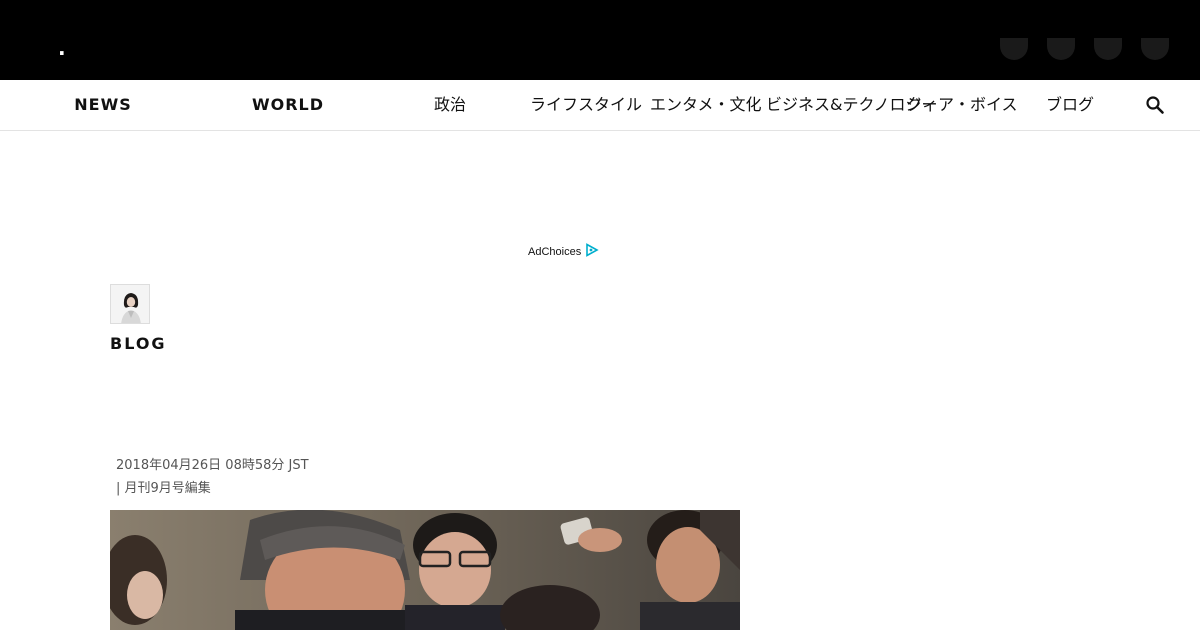 This screenshot has height=630, width=1200. I want to click on adchoices-label: AdChoices, so click(555, 251).